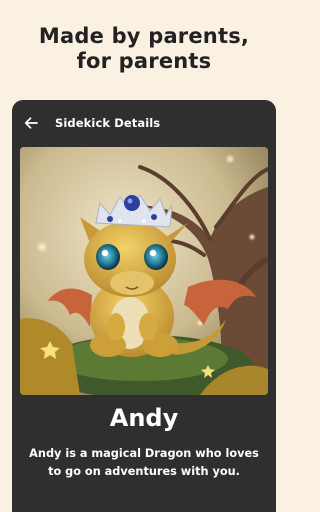  I want to click on sidekick-name: Andy, so click(144, 418).